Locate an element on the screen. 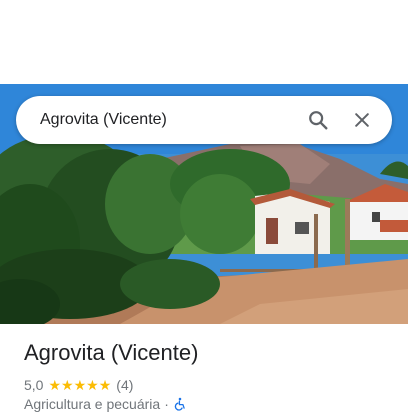 The width and height of the screenshot is (408, 412). rating-row: 5,0 ★ ★ ★ ★ ★ (4) is located at coordinates (78, 385).